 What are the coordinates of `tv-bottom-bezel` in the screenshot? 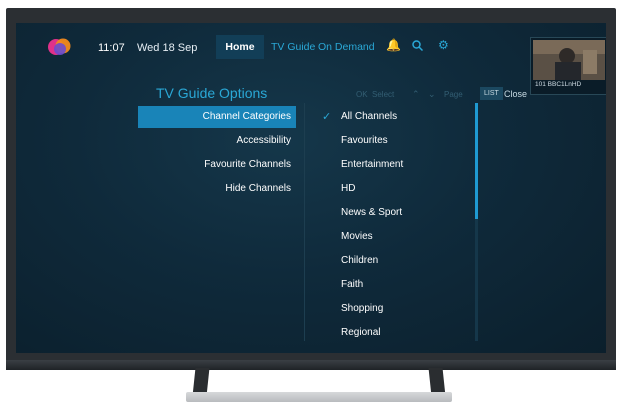 It's located at (311, 365).